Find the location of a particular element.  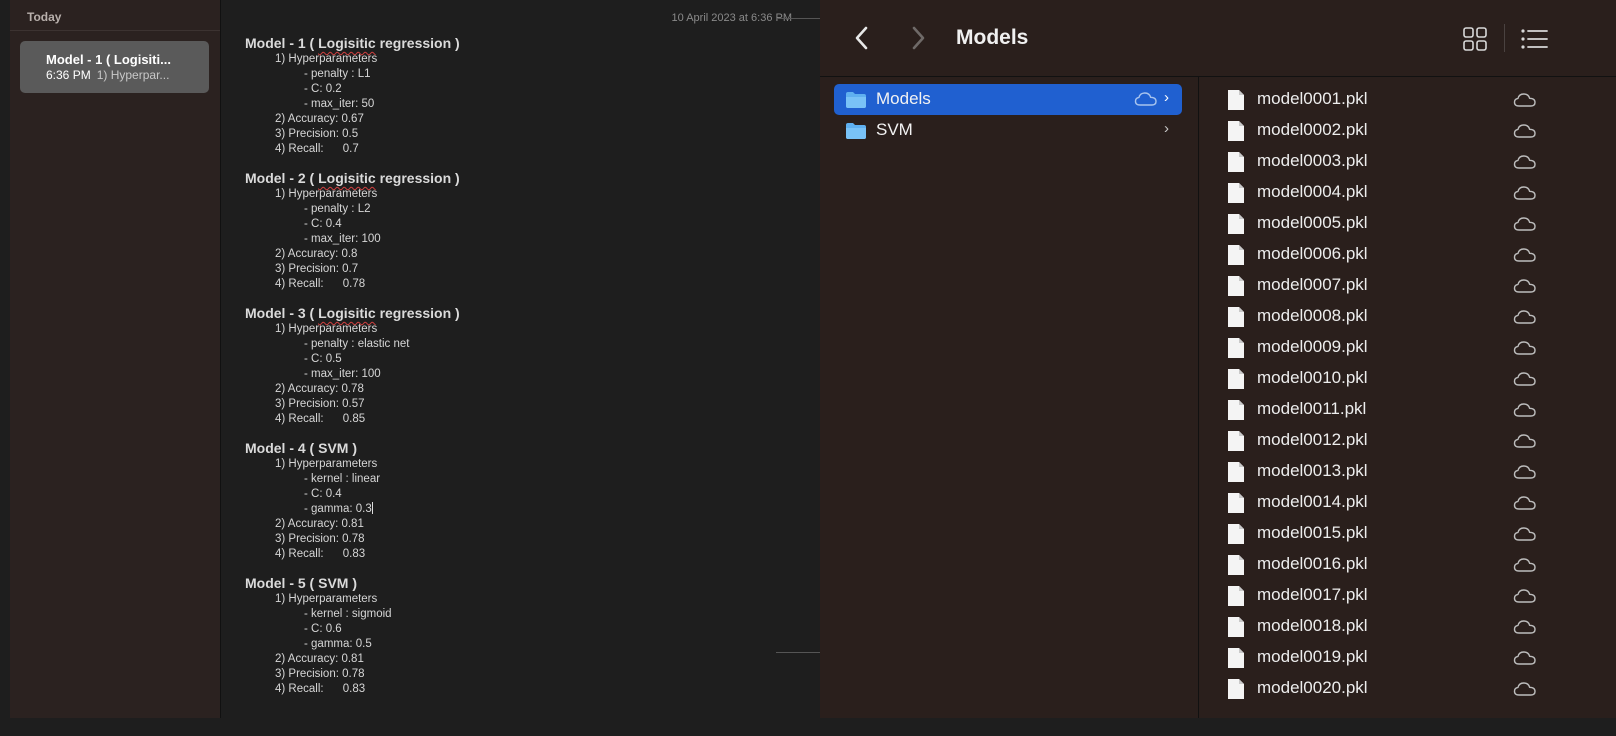

file-row: model0013.pkl is located at coordinates (1407, 471).